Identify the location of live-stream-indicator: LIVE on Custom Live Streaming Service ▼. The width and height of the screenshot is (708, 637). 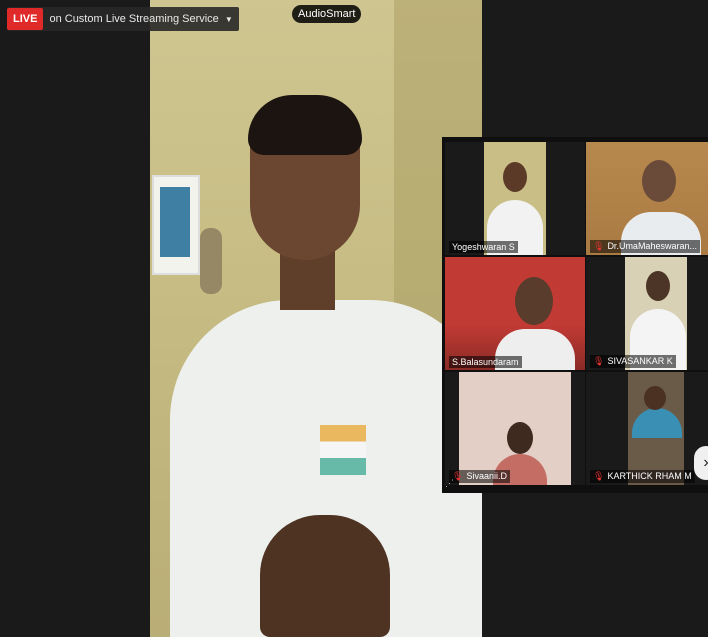
(123, 19).